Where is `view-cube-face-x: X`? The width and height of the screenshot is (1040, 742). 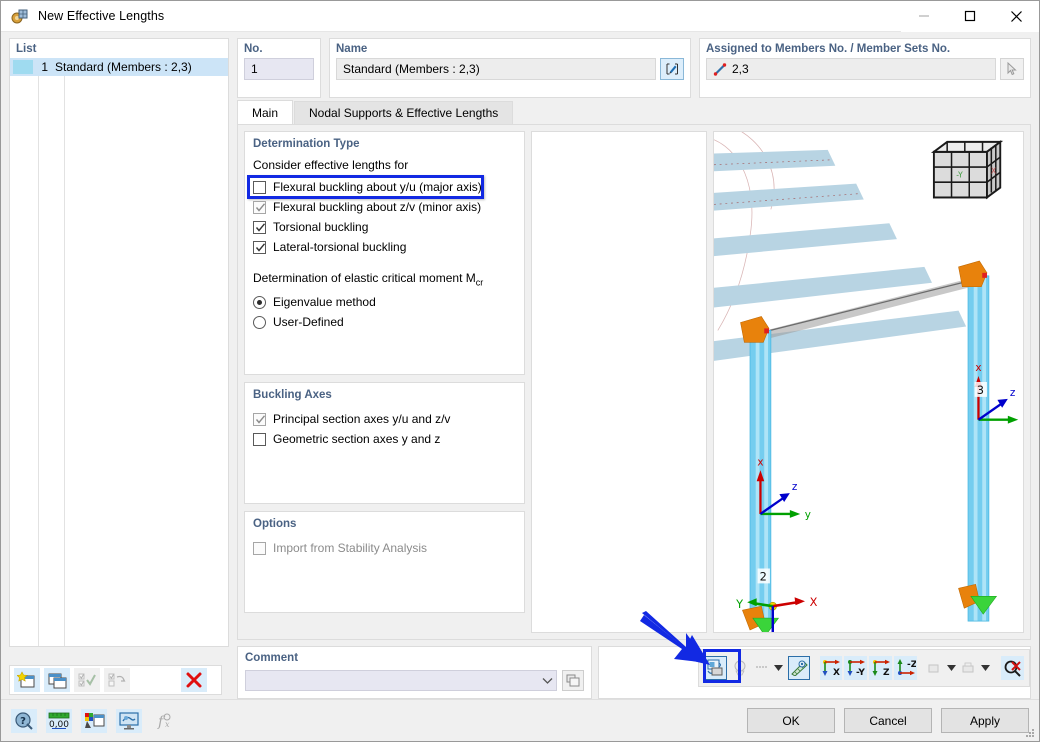
view-cube-face-x: X is located at coordinates (994, 171).